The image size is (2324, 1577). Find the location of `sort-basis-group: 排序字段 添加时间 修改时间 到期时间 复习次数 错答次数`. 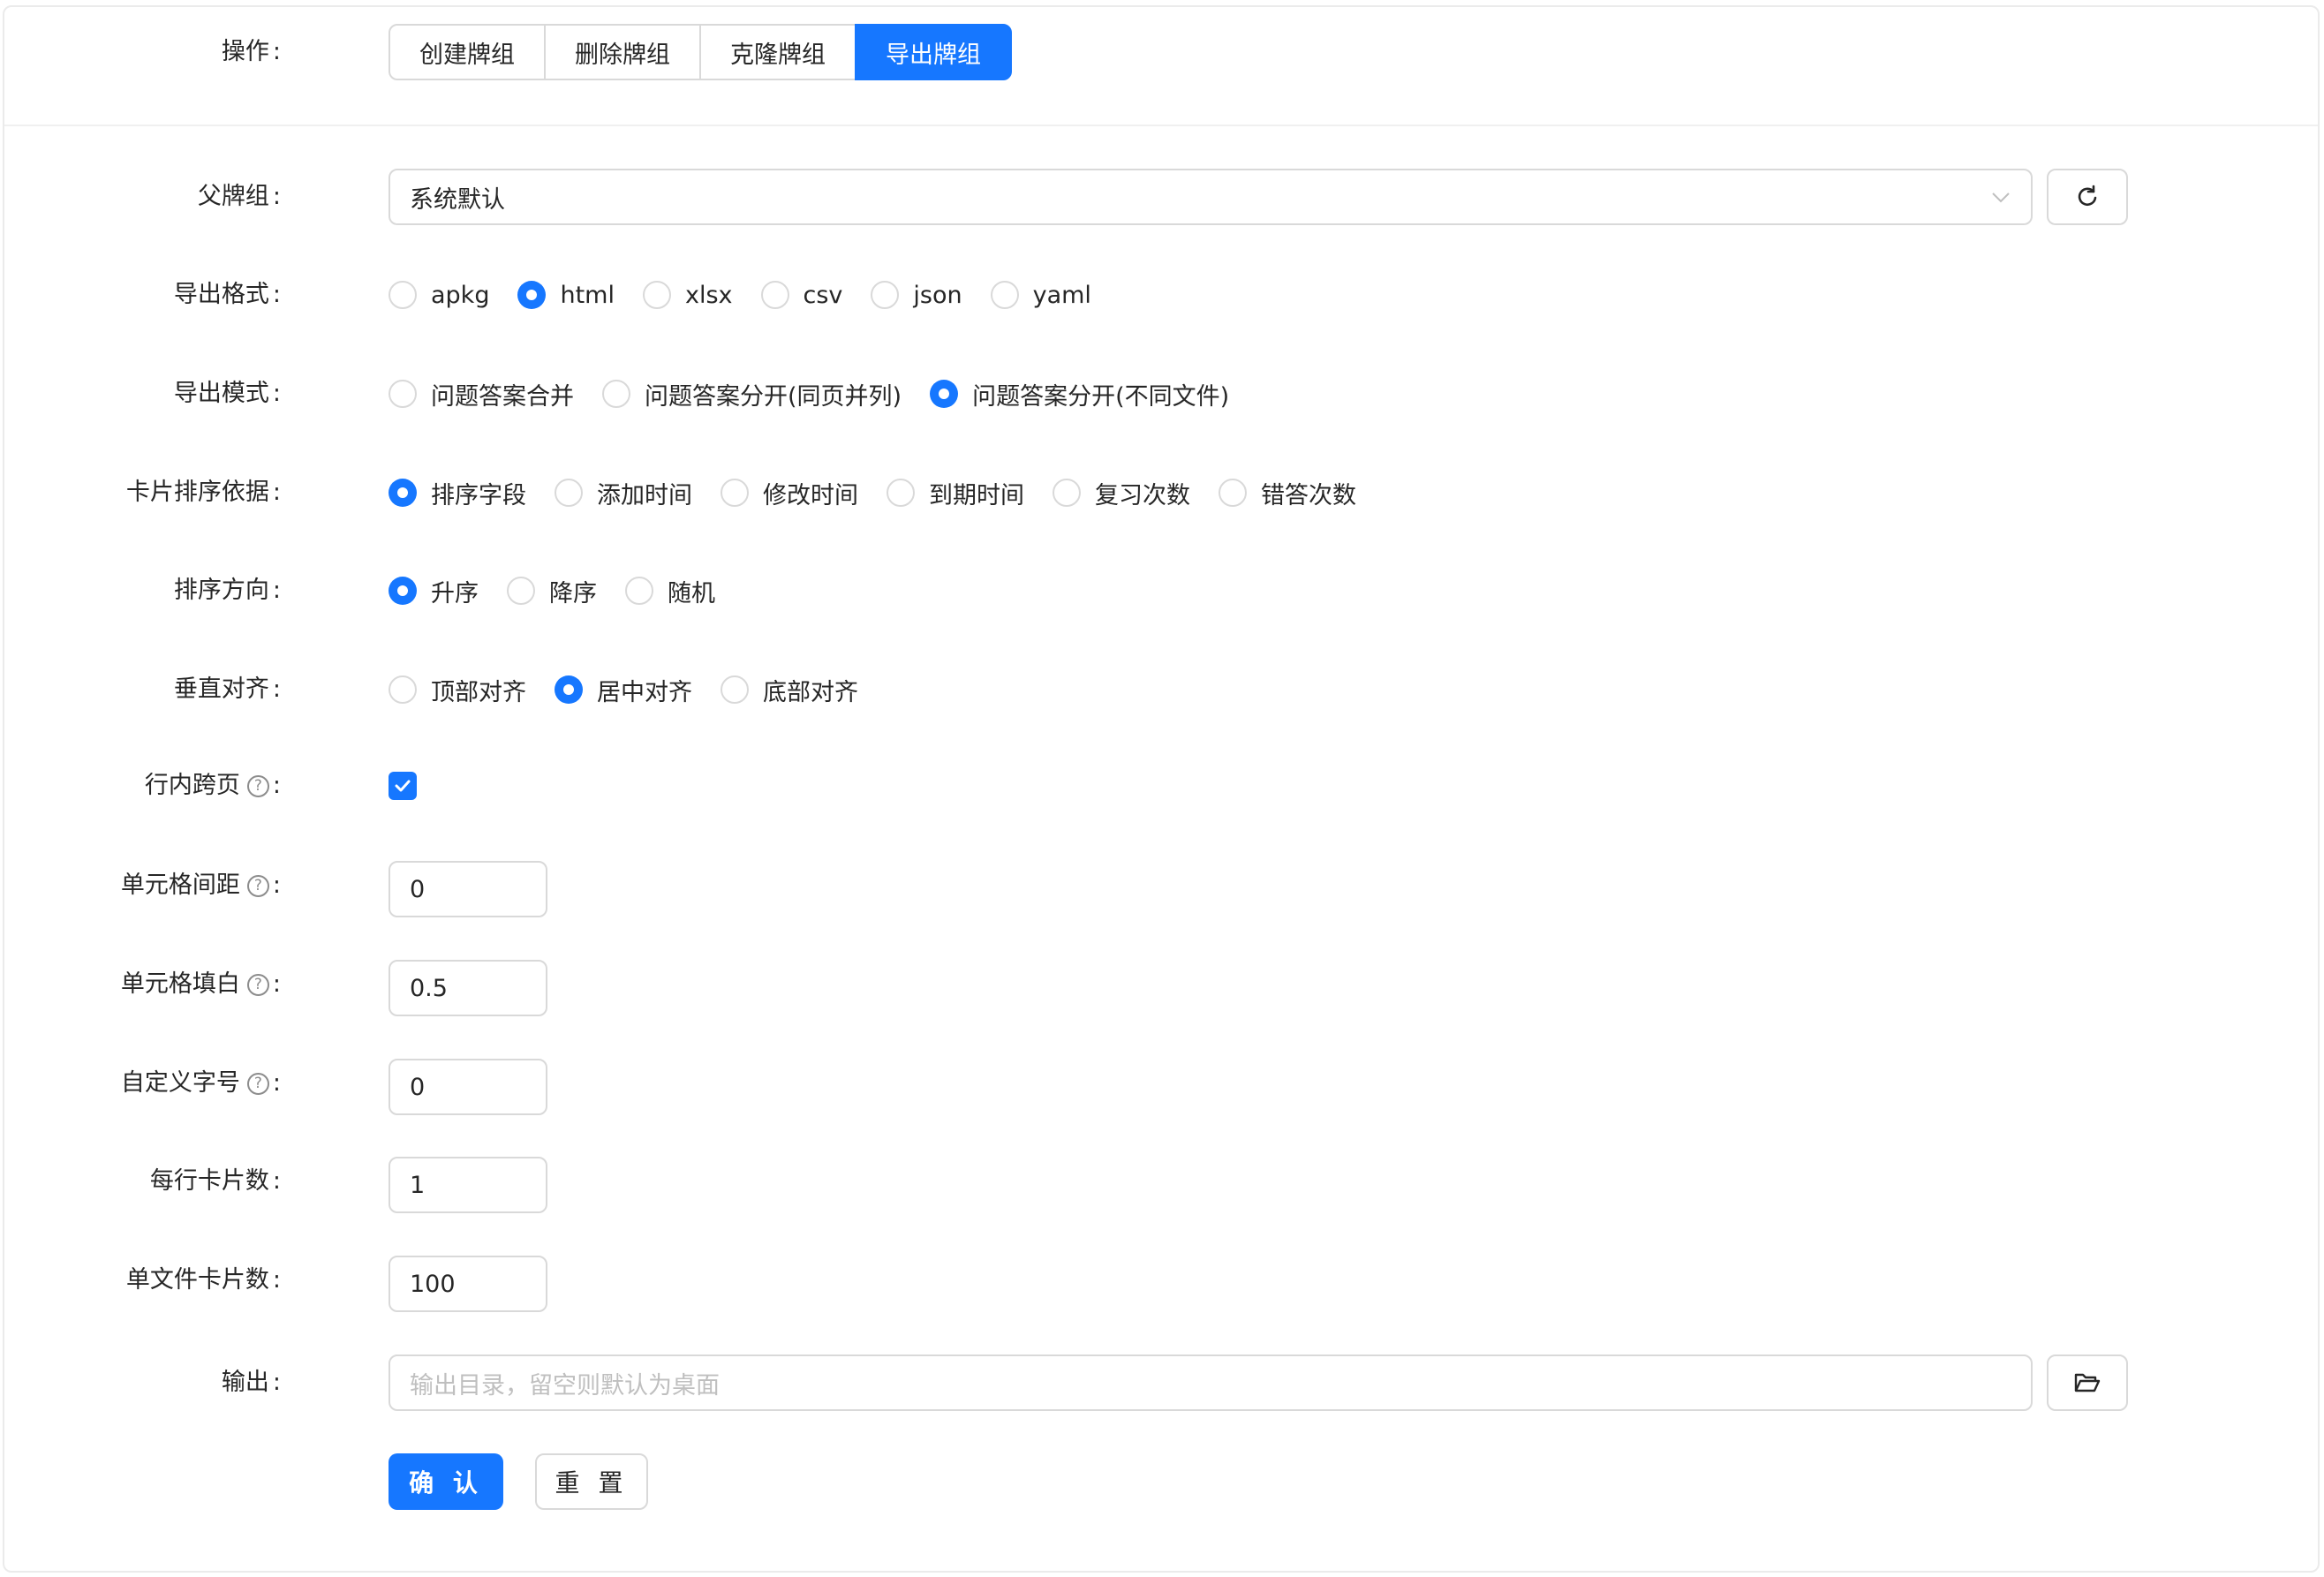

sort-basis-group: 排序字段 添加时间 修改时间 到期时间 复习次数 错答次数 is located at coordinates (887, 492).